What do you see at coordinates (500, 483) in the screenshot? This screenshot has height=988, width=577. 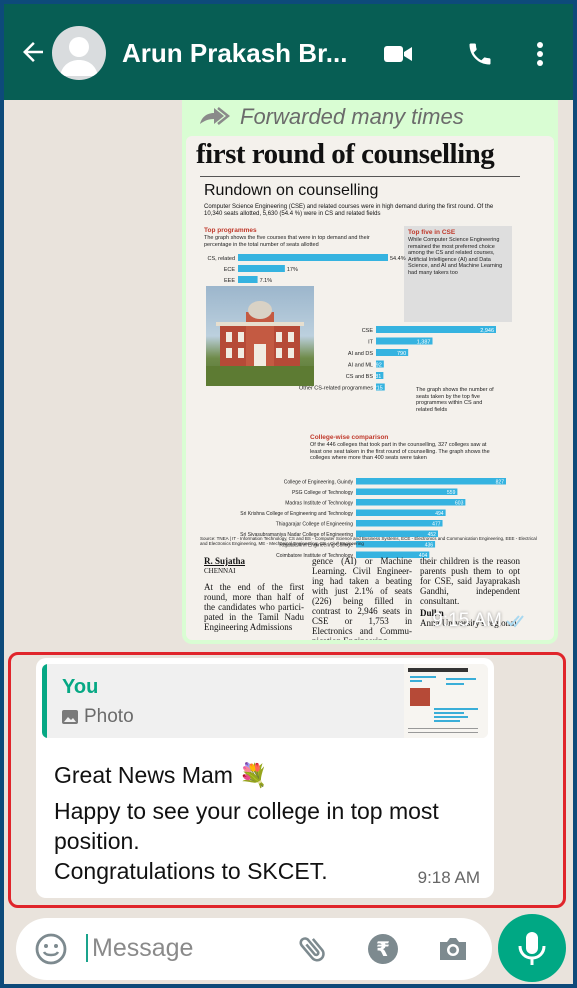 I see `college-value: 827` at bounding box center [500, 483].